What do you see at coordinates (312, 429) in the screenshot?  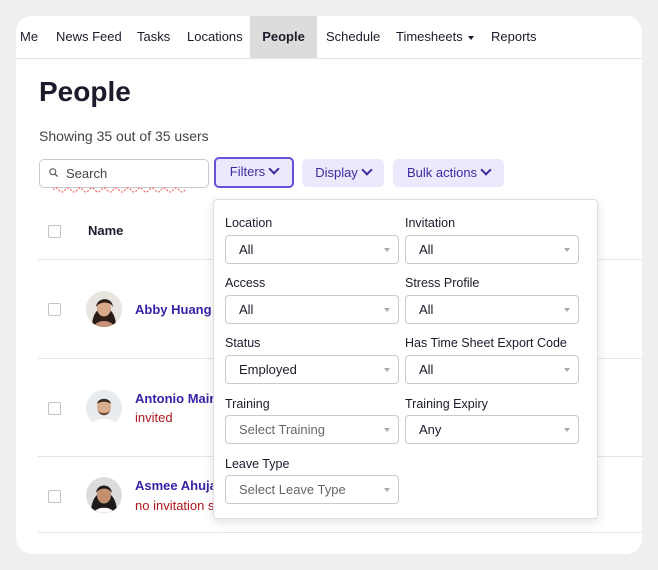 I see `training-select: Select Training` at bounding box center [312, 429].